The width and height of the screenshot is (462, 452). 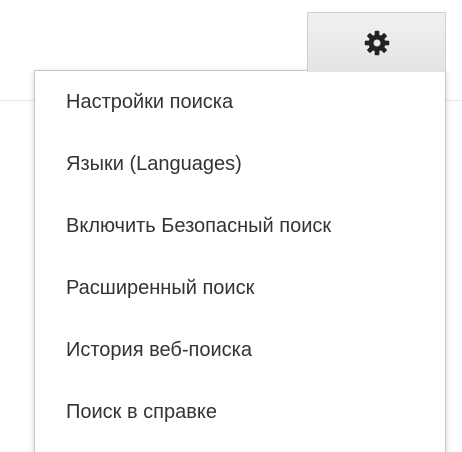 I want to click on menu-item-search-help: Поиск в справке, so click(x=240, y=412).